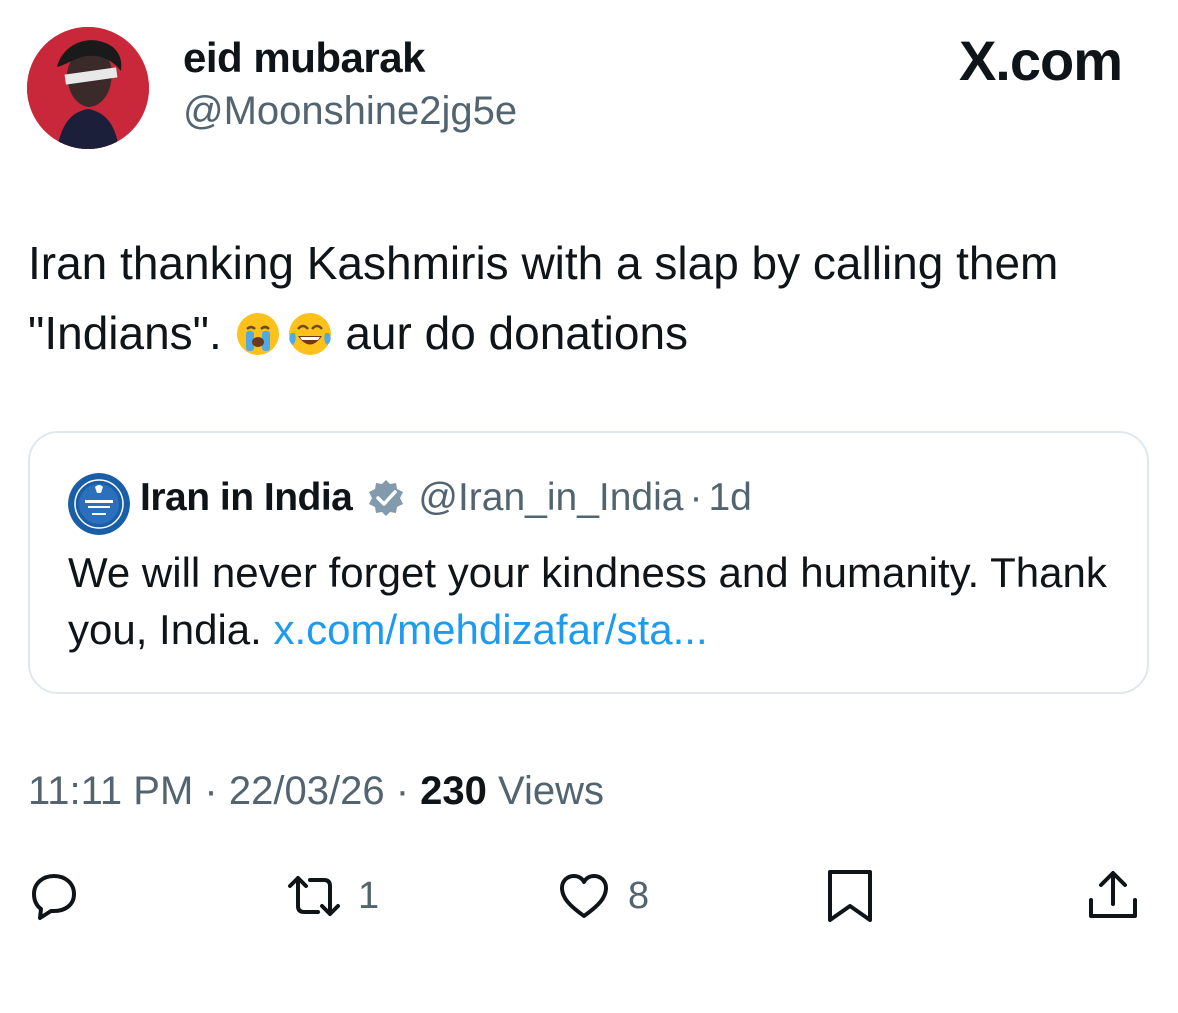  Describe the element at coordinates (310, 330) in the screenshot. I see `face-with-tears-of-joy-icon` at that location.